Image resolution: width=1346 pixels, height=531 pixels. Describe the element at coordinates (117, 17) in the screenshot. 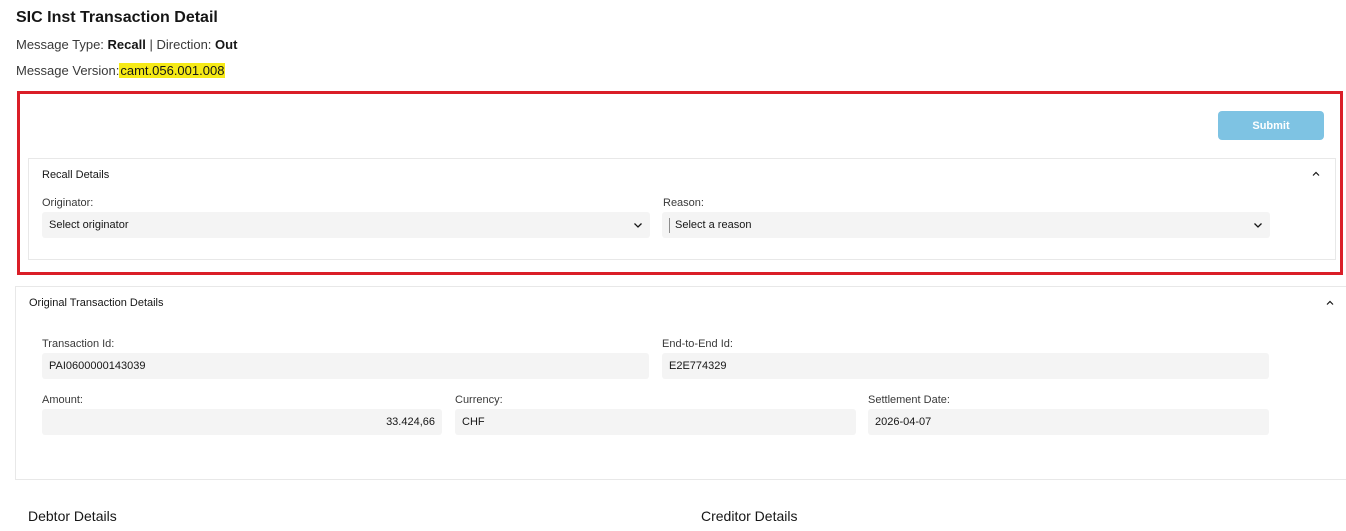

I see `page-title: SIC Inst Transaction Detail` at that location.